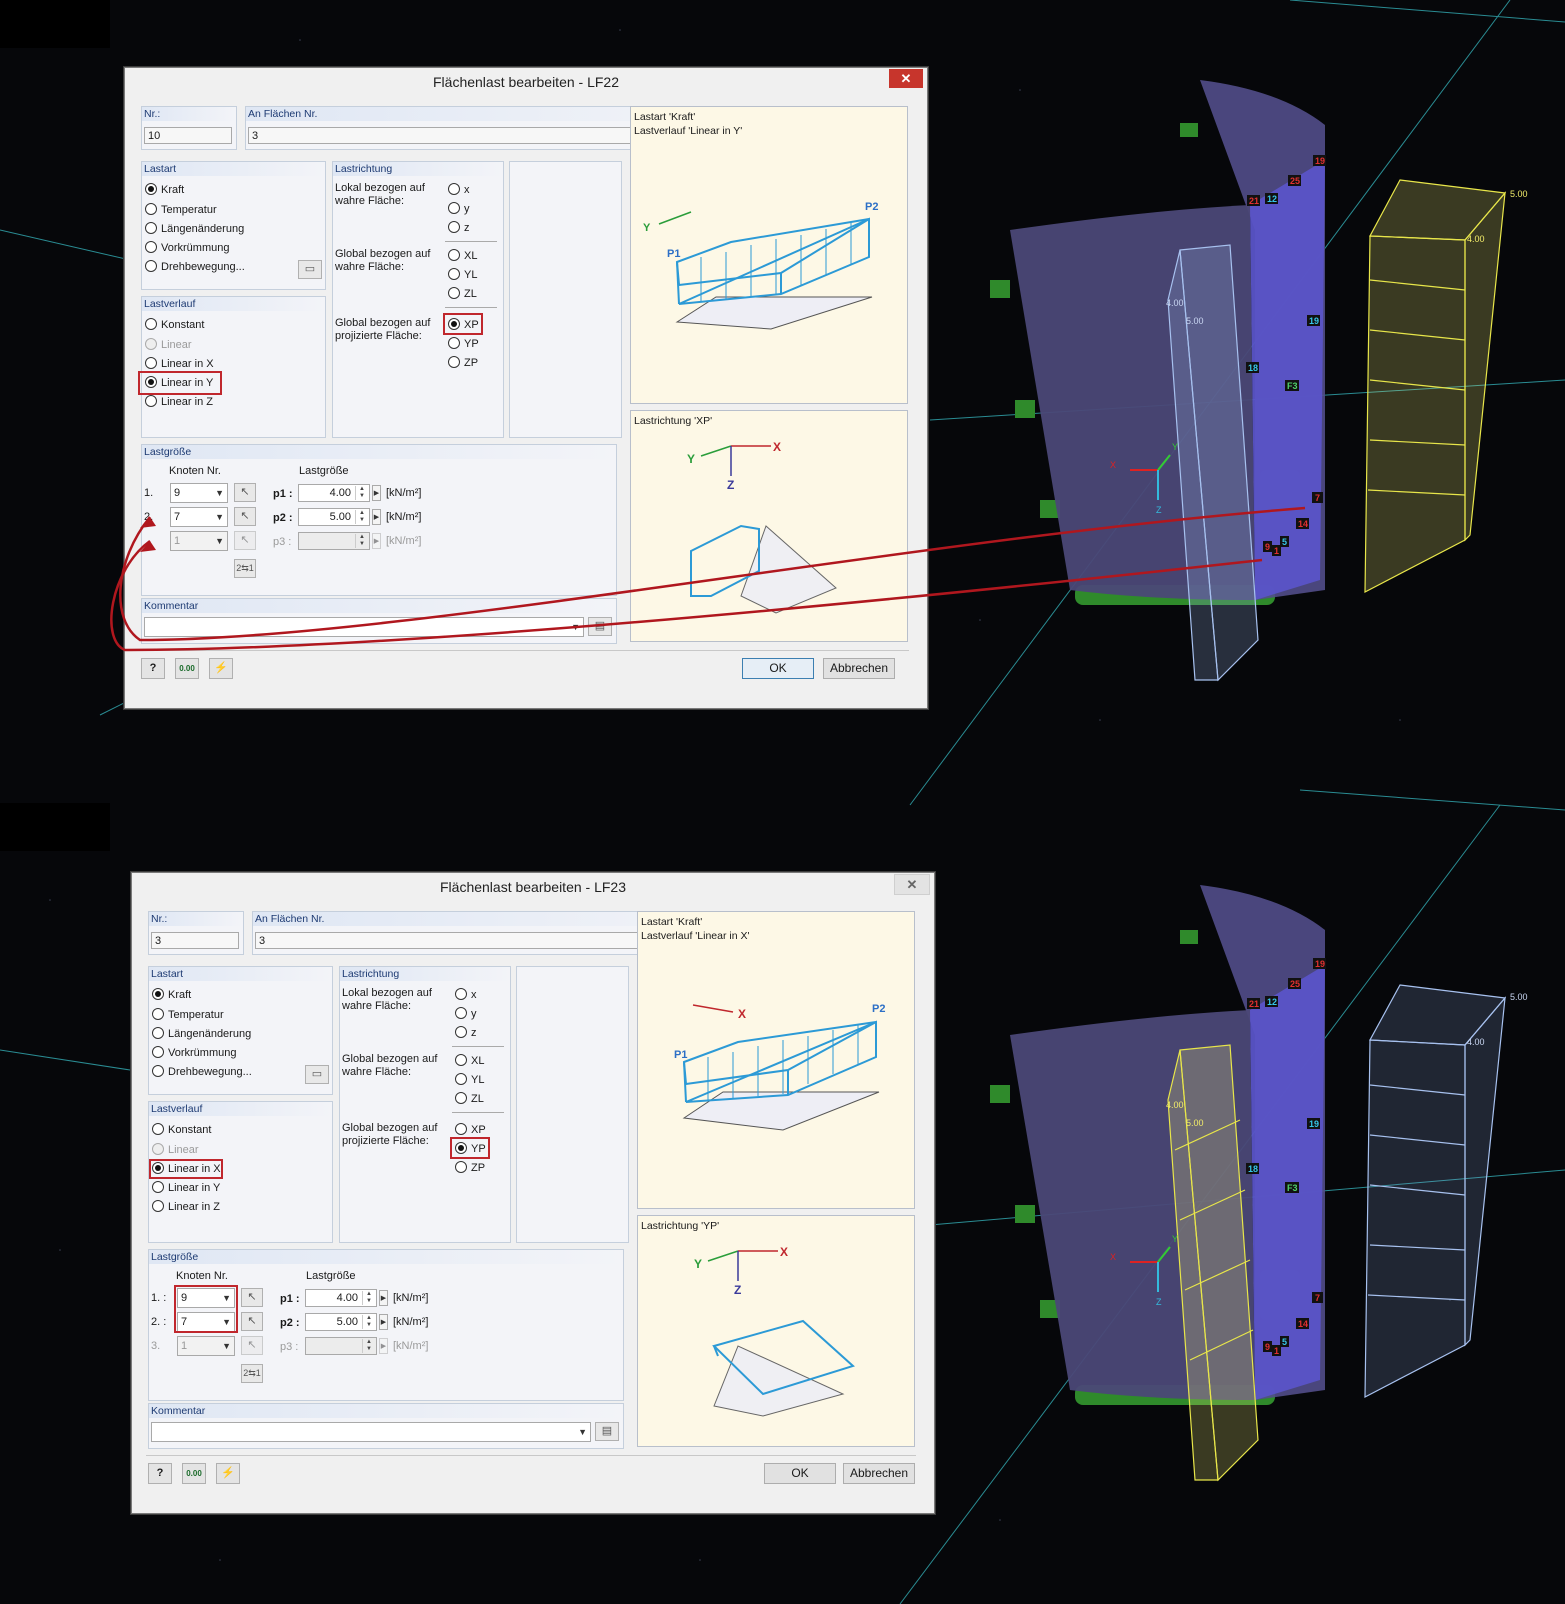  I want to click on black-block, so click(55, 24).